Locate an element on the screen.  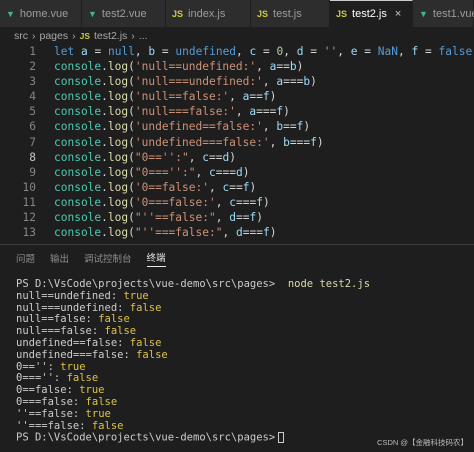
line-number: 3 is located at coordinates (27, 81).